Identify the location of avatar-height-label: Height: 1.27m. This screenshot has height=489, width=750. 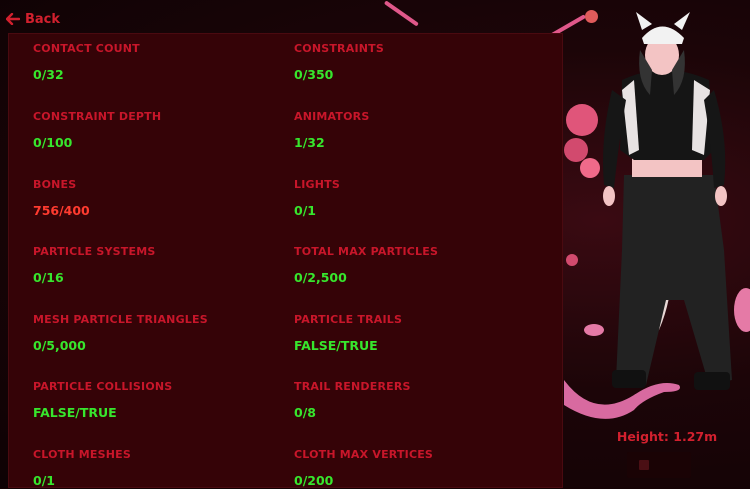
(667, 436).